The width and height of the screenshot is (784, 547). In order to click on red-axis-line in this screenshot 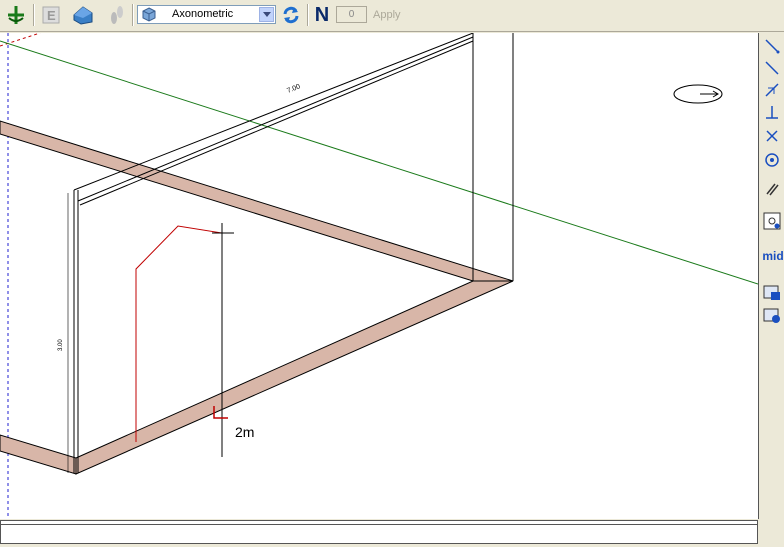, I will do `click(20, 40)`.